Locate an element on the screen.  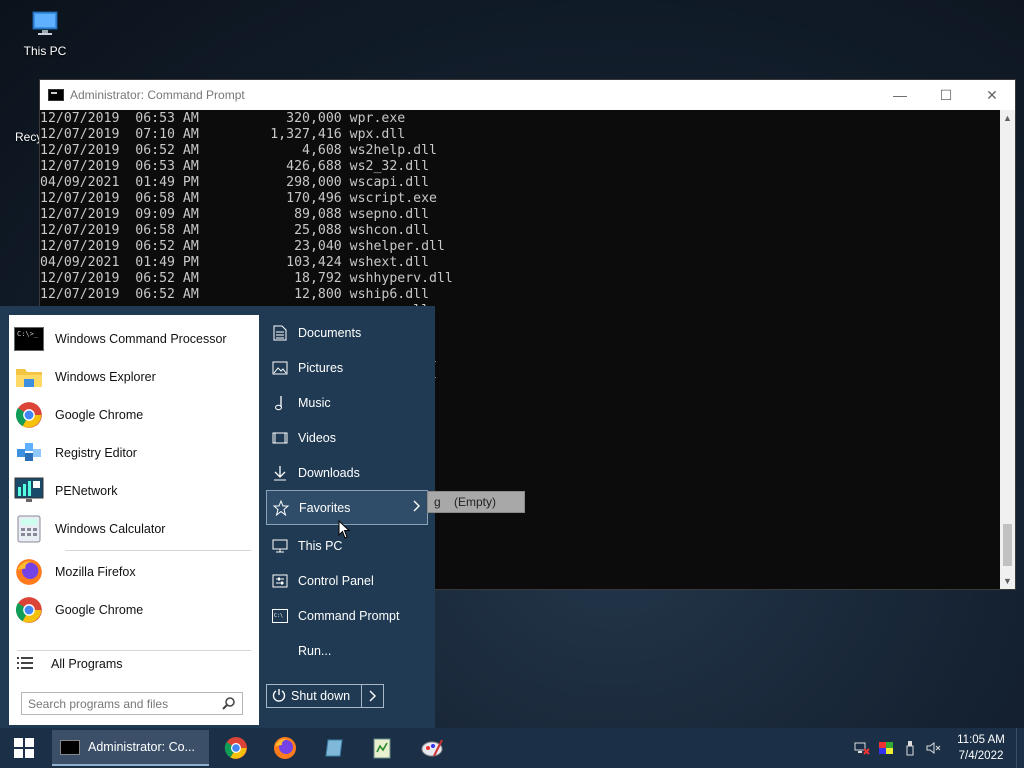
all-programs-label: All Programs is located at coordinates (87, 664).